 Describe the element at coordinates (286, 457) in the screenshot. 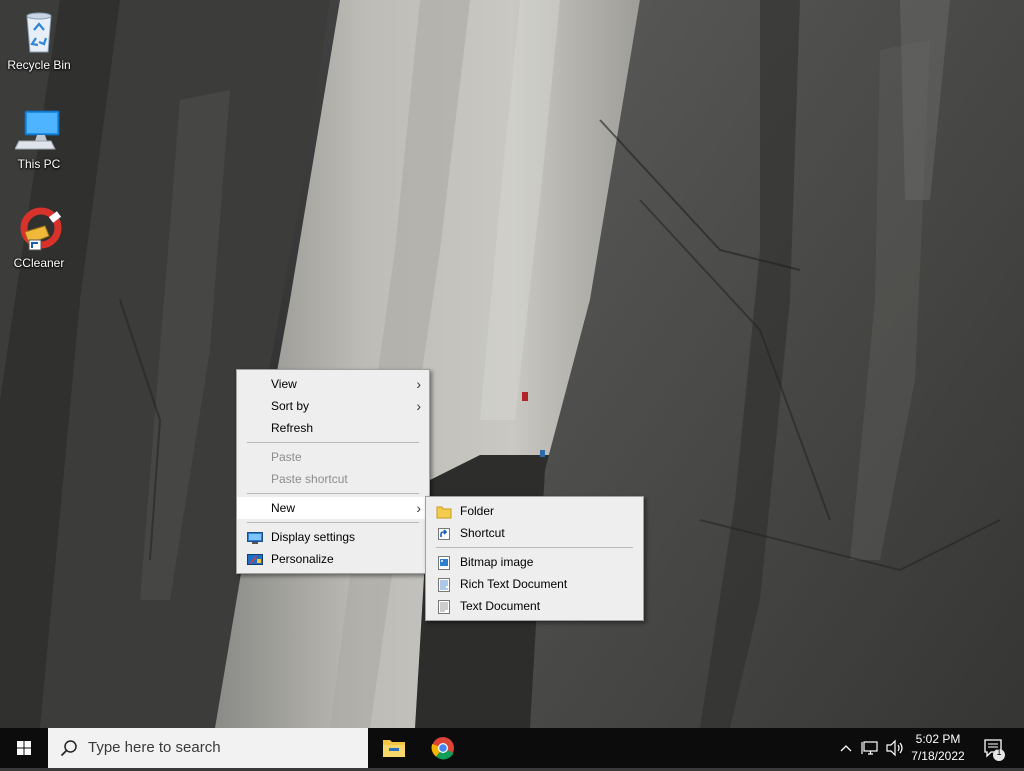

I see `menu-item-paste: Paste` at that location.